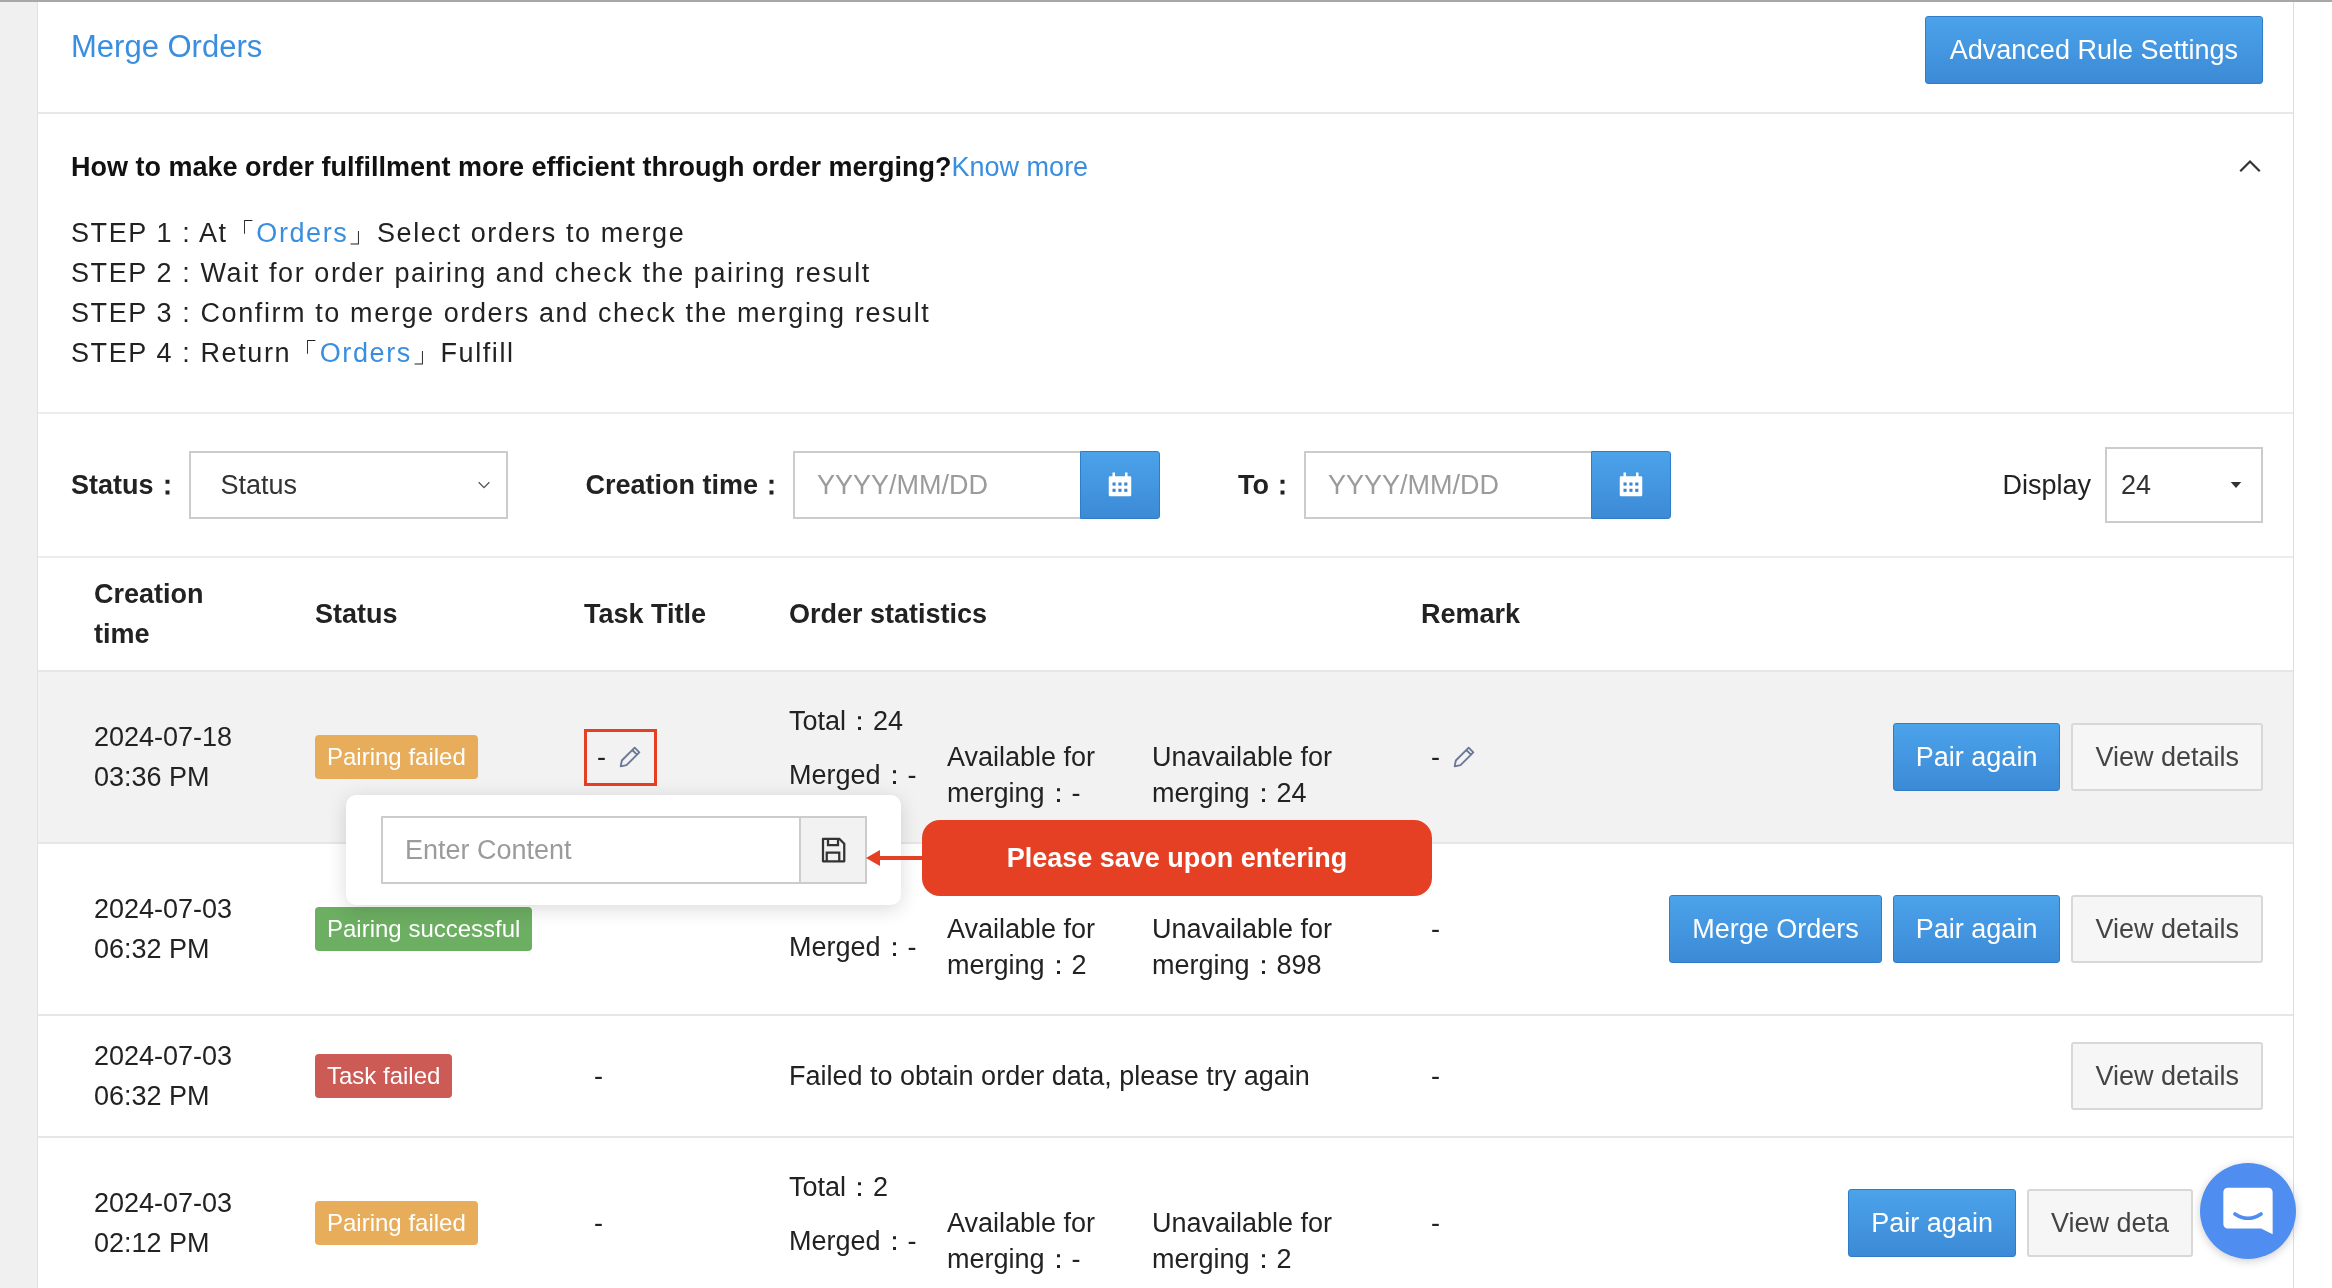 This screenshot has width=2332, height=1288. What do you see at coordinates (164, 1223) in the screenshot?
I see `table-cell-text: 2024-07-03 02:12 PM` at bounding box center [164, 1223].